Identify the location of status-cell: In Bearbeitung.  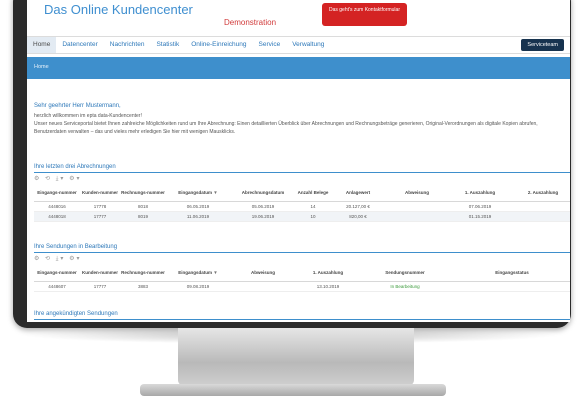
(405, 286).